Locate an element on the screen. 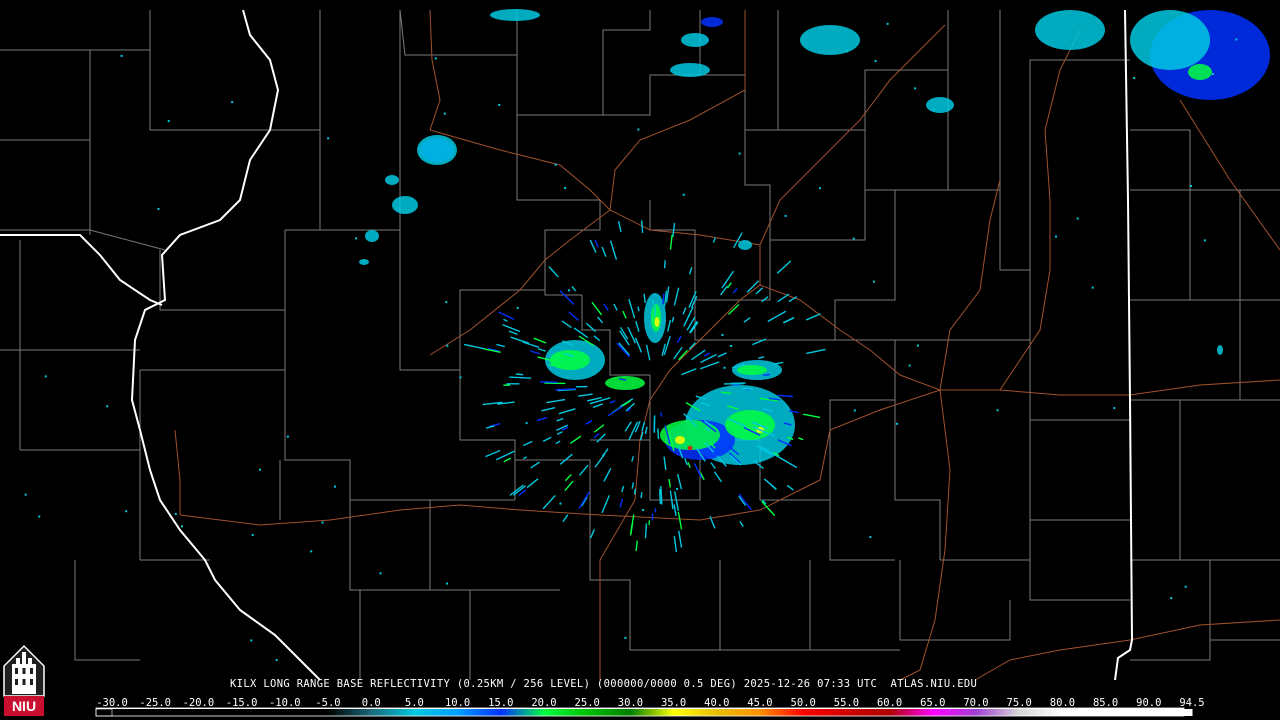 The image size is (1280, 720). scale-label: 75.0 is located at coordinates (1019, 703).